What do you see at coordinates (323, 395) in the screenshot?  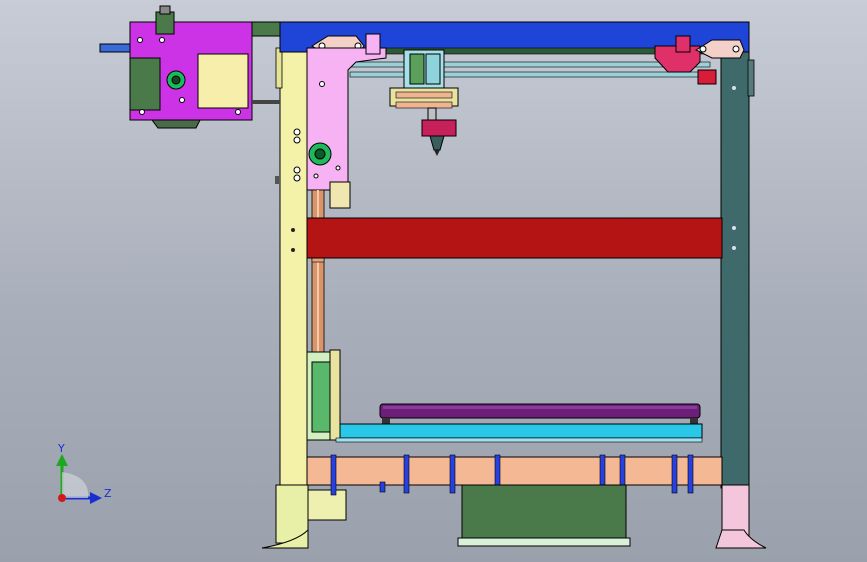 I see `left-bed-guide` at bounding box center [323, 395].